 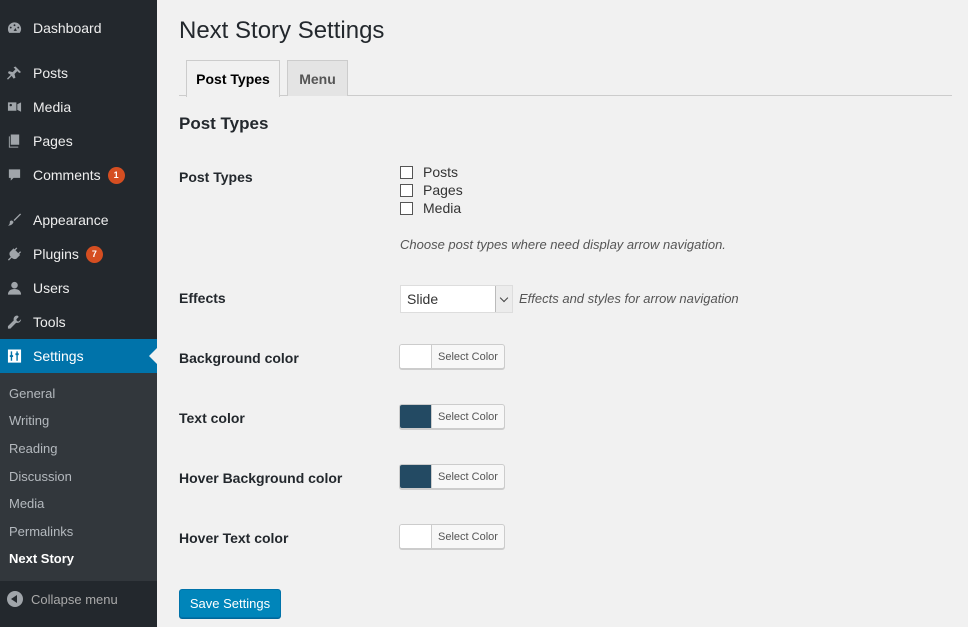 What do you see at coordinates (78, 141) in the screenshot?
I see `menu-item-pages: Pages` at bounding box center [78, 141].